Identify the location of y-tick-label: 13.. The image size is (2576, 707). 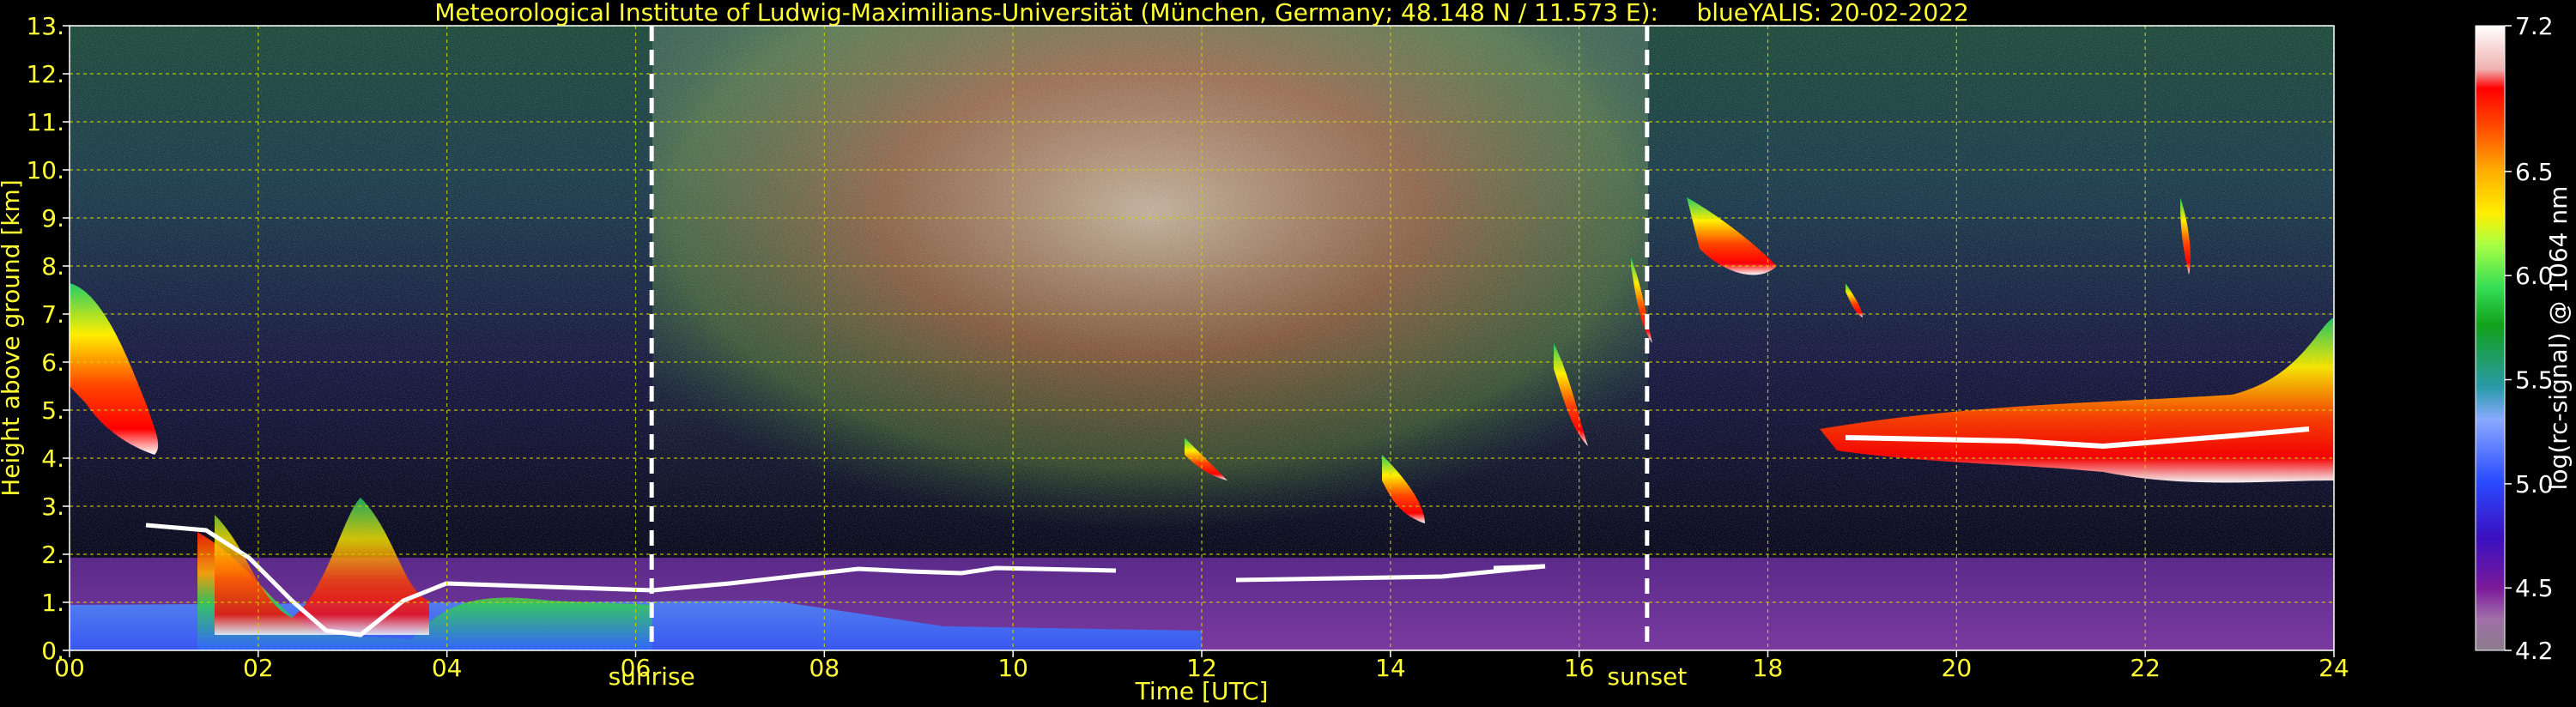
(45, 26).